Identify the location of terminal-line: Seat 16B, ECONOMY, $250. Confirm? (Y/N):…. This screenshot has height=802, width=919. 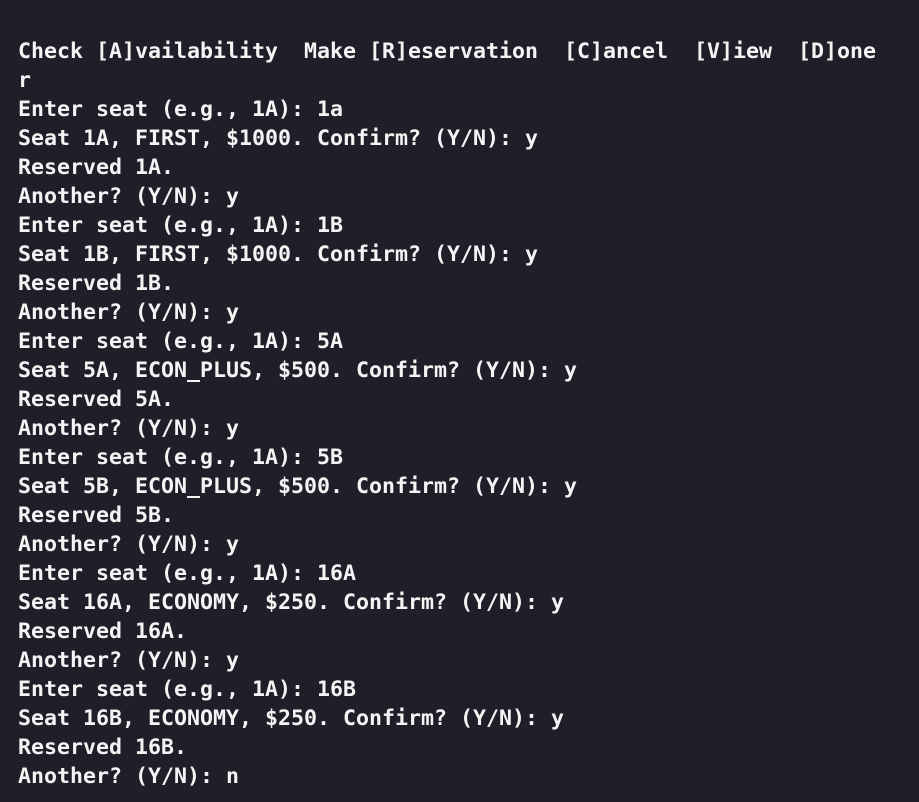
(291, 718).